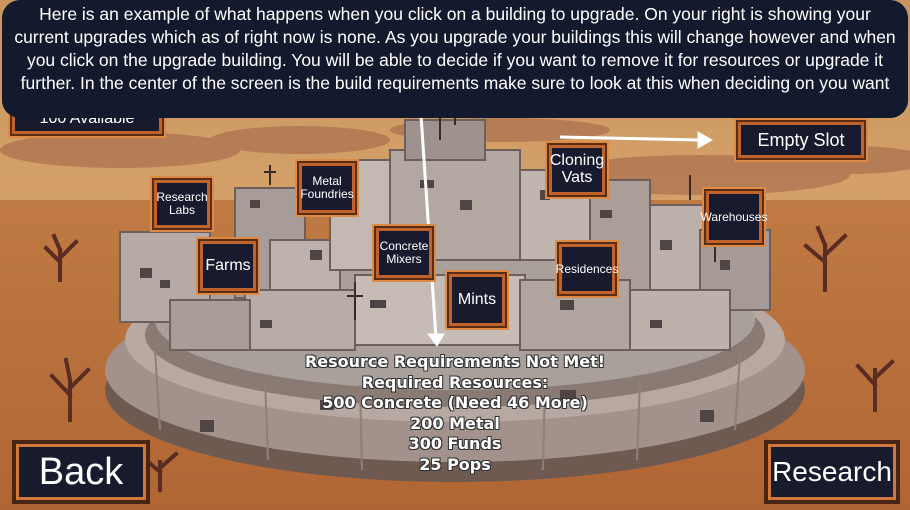 This screenshot has width=910, height=510. I want to click on mints-label: Mints, so click(477, 299).